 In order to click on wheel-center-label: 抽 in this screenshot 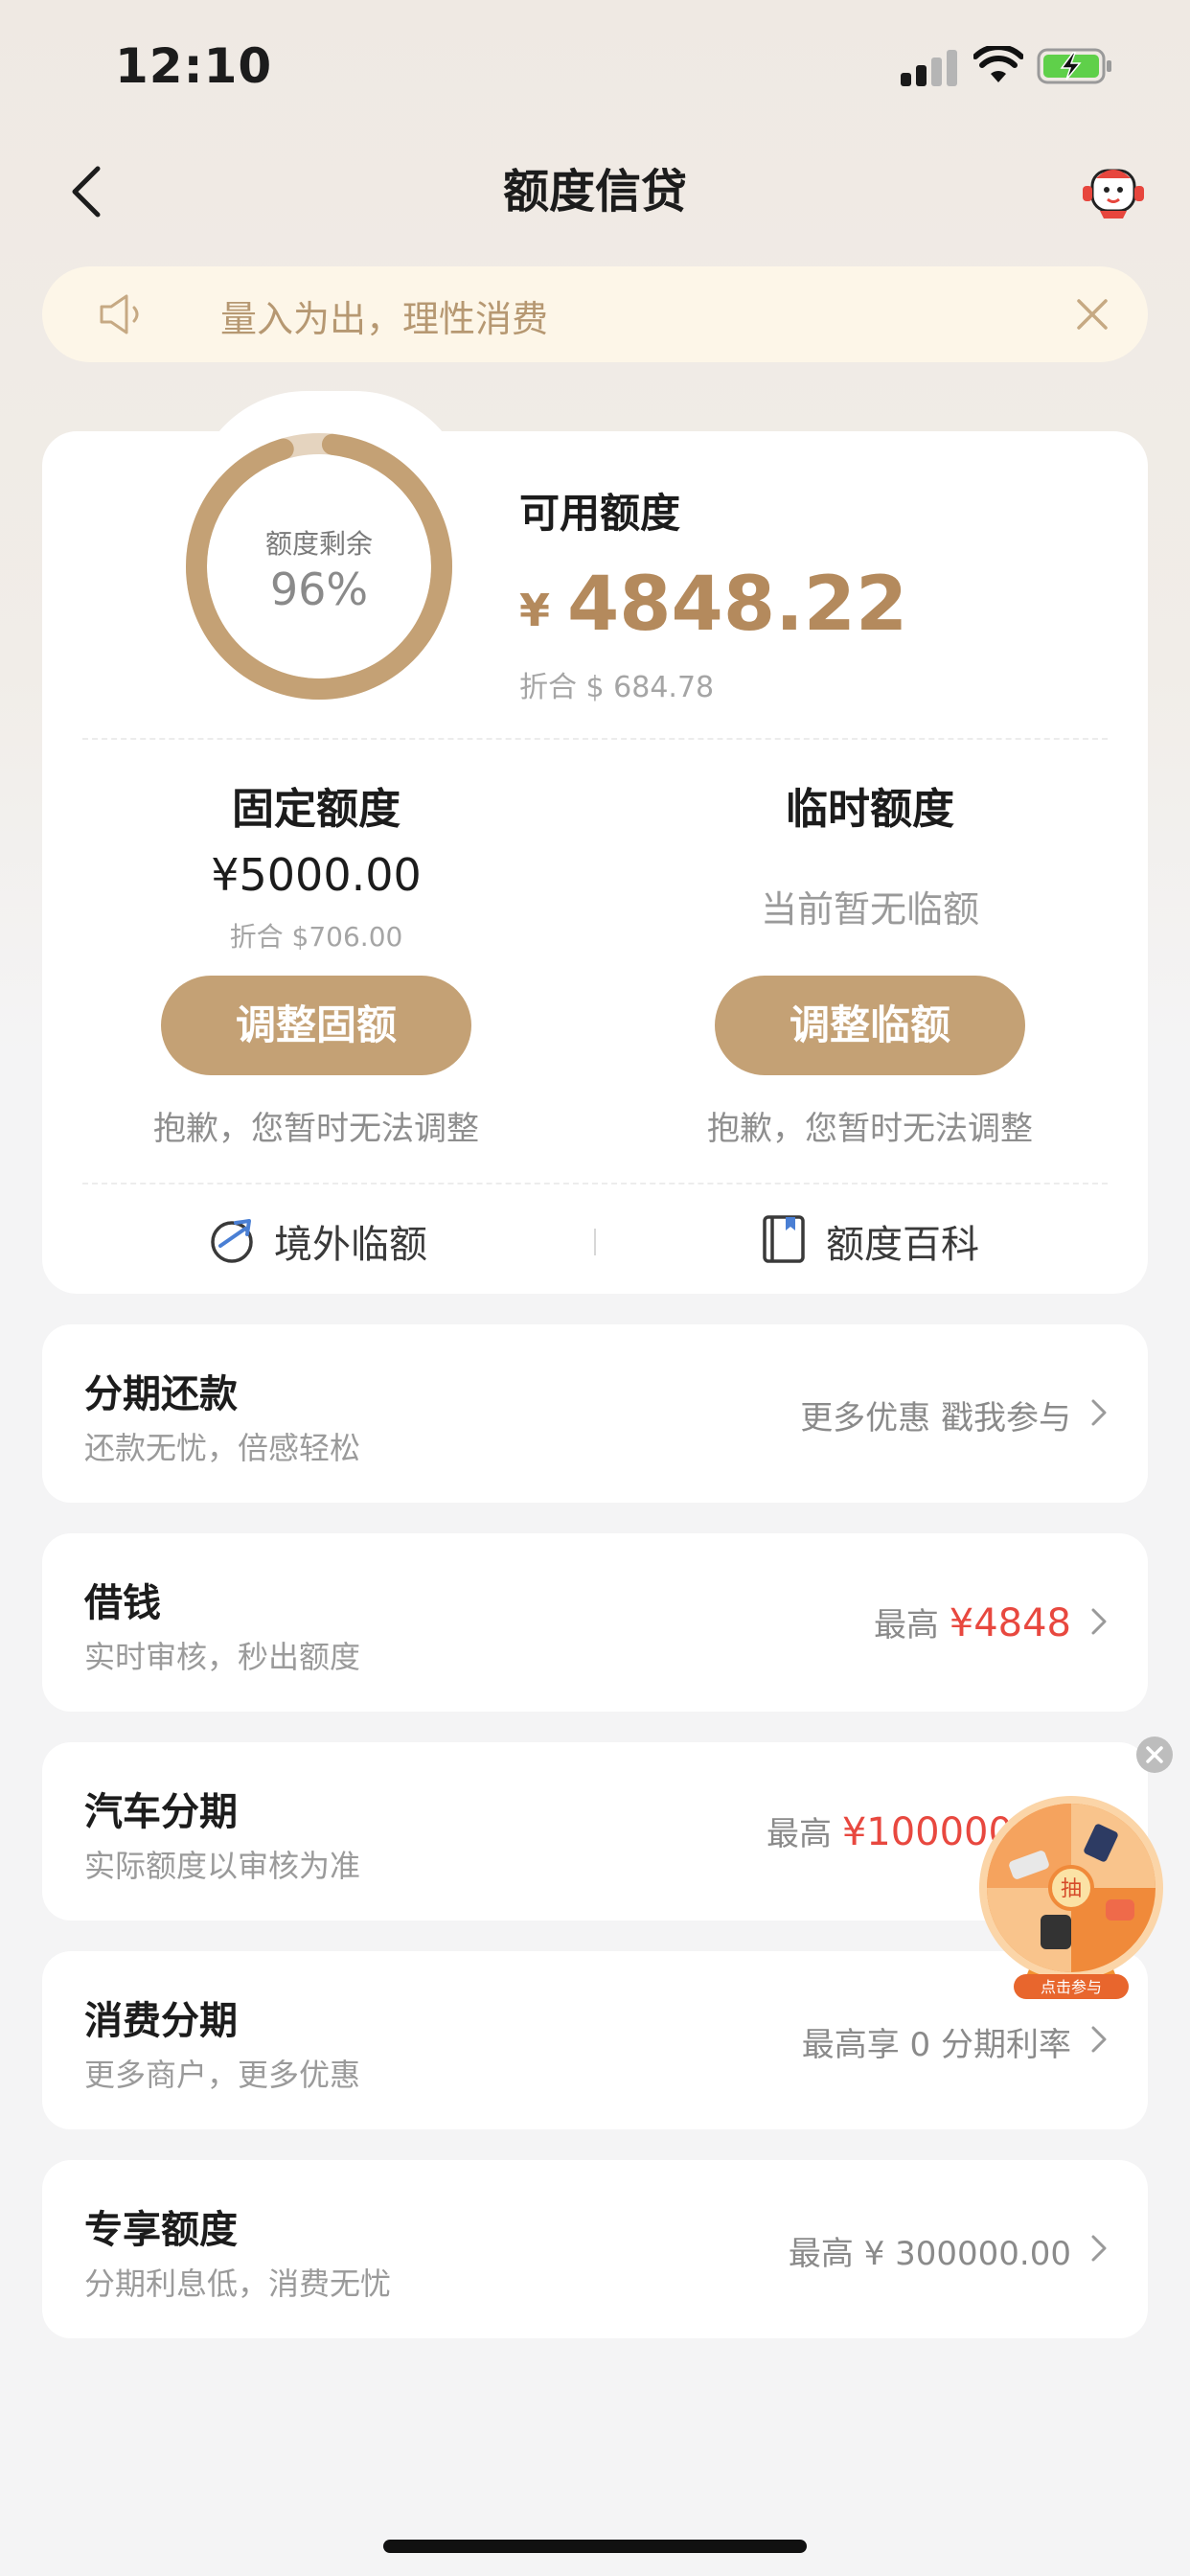, I will do `click(1071, 1889)`.